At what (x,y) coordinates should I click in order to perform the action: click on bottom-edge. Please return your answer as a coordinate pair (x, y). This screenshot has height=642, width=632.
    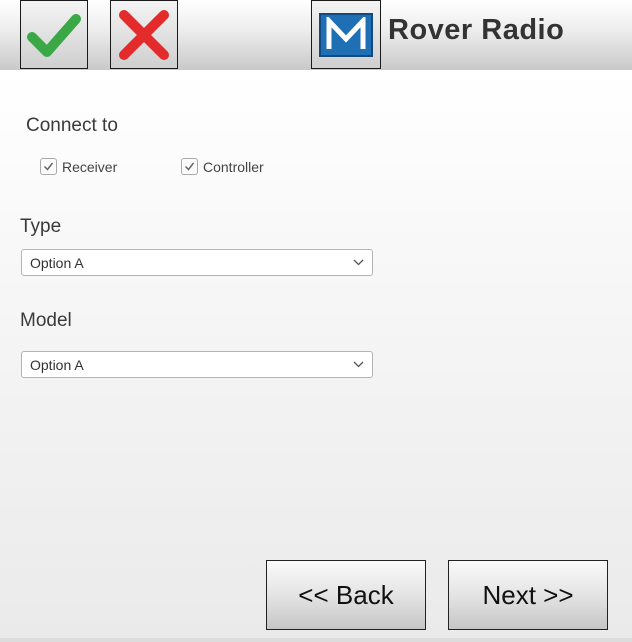
    Looking at the image, I should click on (316, 640).